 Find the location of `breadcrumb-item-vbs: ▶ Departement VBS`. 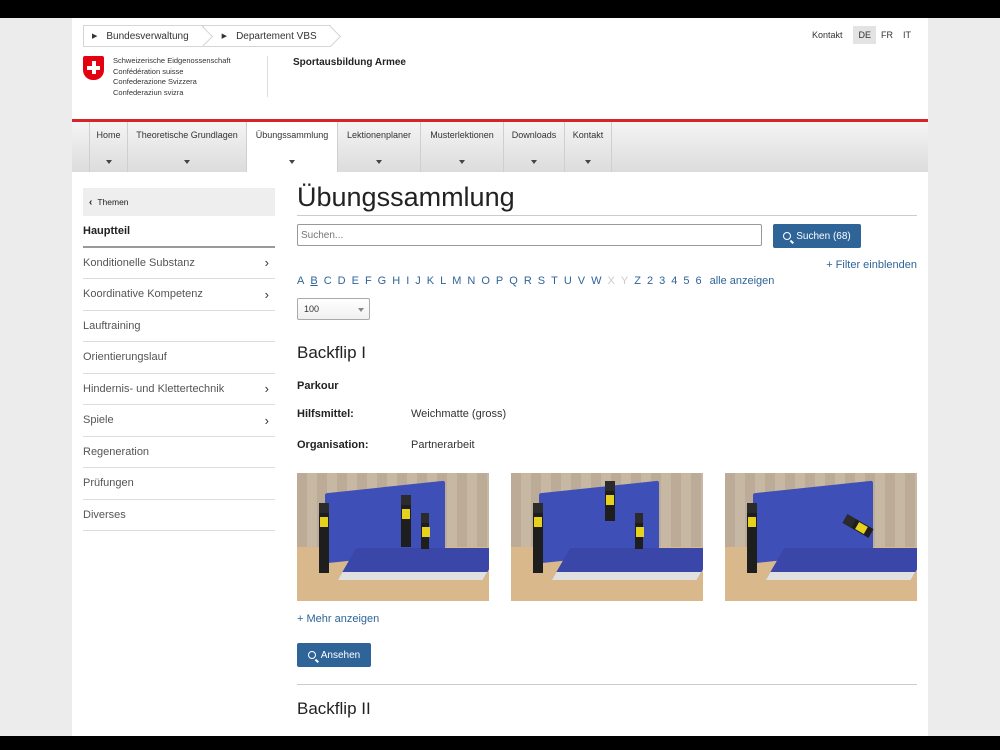

breadcrumb-item-vbs: ▶ Departement VBS is located at coordinates (266, 36).